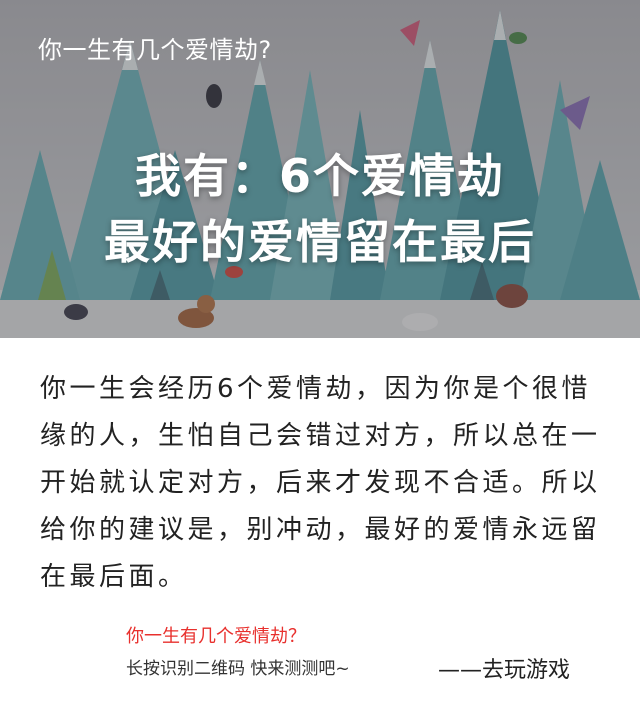 Image resolution: width=640 pixels, height=707 pixels. Describe the element at coordinates (155, 50) in the screenshot. I see `banner-question: 你一生有几个爱情劫?` at that location.